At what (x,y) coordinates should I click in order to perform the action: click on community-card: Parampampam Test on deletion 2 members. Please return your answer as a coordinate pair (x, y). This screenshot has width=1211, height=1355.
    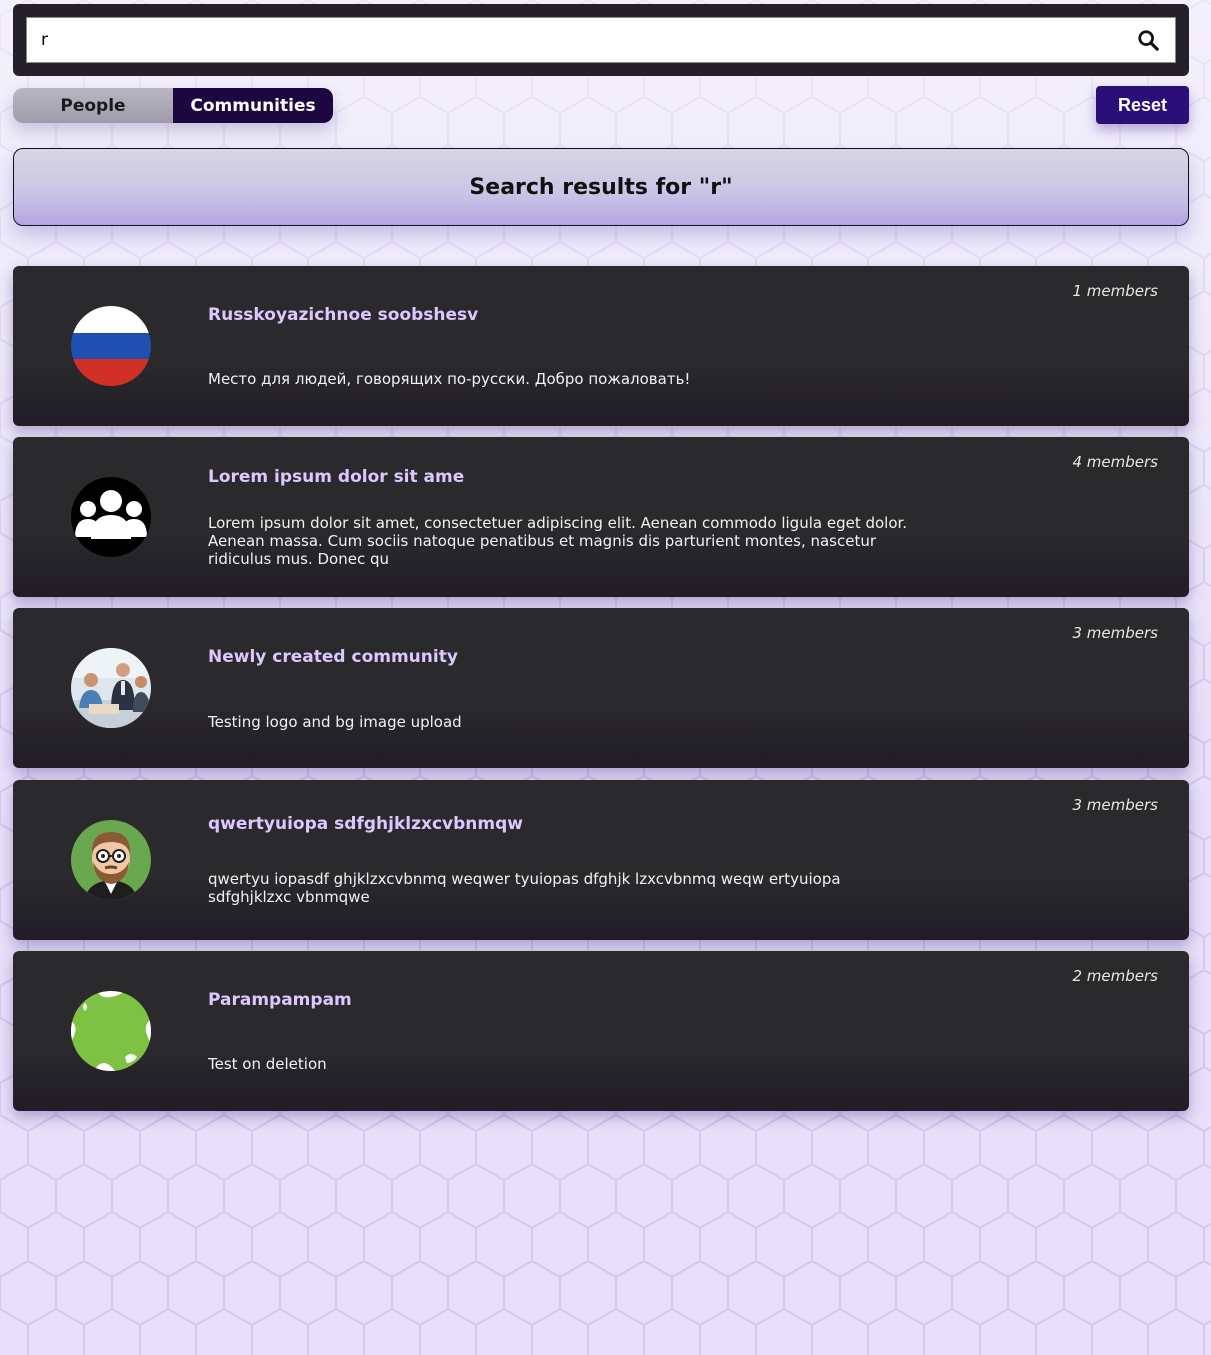
    Looking at the image, I should click on (601, 1031).